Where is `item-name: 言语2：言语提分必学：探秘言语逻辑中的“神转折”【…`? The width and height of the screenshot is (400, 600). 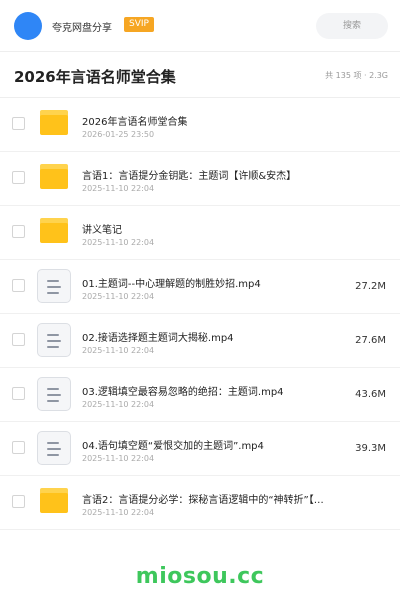 item-name: 言语2：言语提分必学：探秘言语逻辑中的“神转折”【… is located at coordinates (203, 500).